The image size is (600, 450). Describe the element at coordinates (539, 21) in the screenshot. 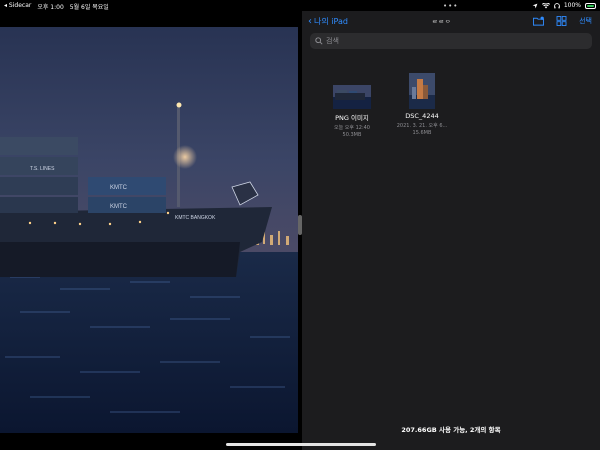

I see `folder-badge-icon` at that location.